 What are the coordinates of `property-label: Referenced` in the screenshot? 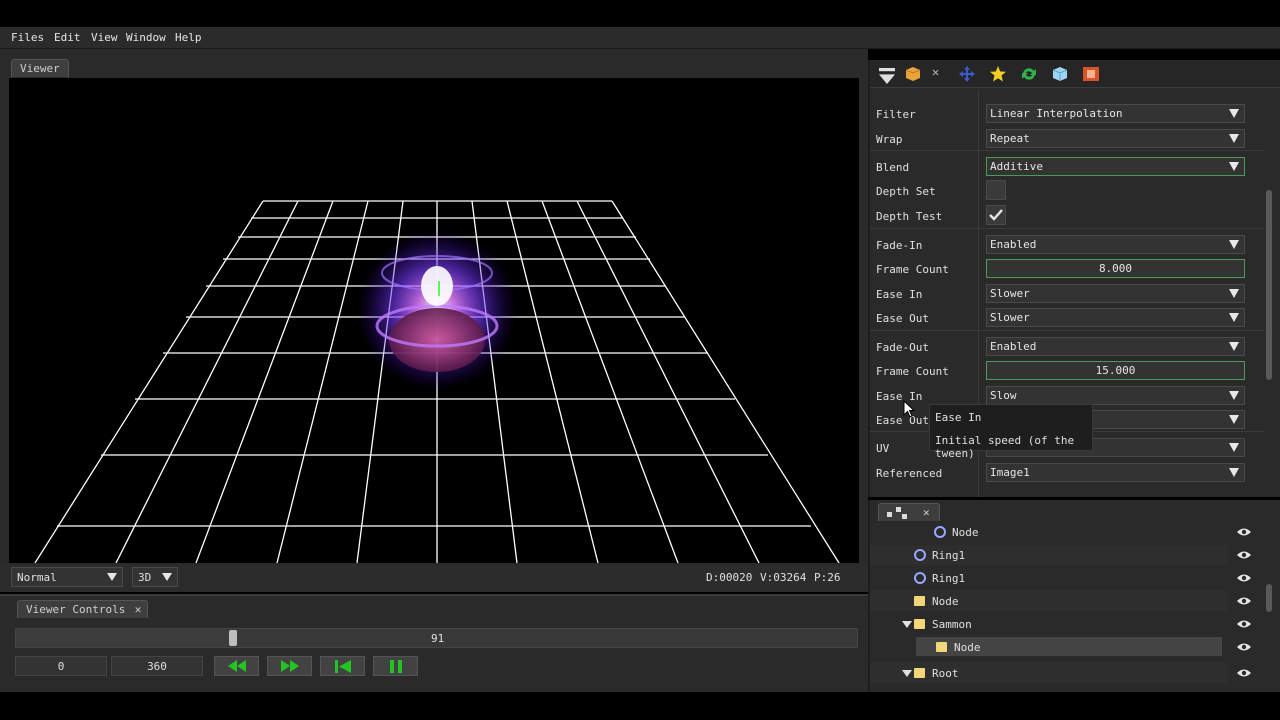 It's located at (909, 473).